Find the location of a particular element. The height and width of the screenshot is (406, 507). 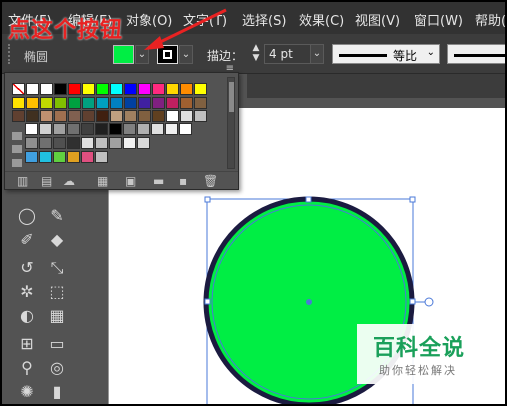

panel-menu-icon: ≡ is located at coordinates (230, 68).